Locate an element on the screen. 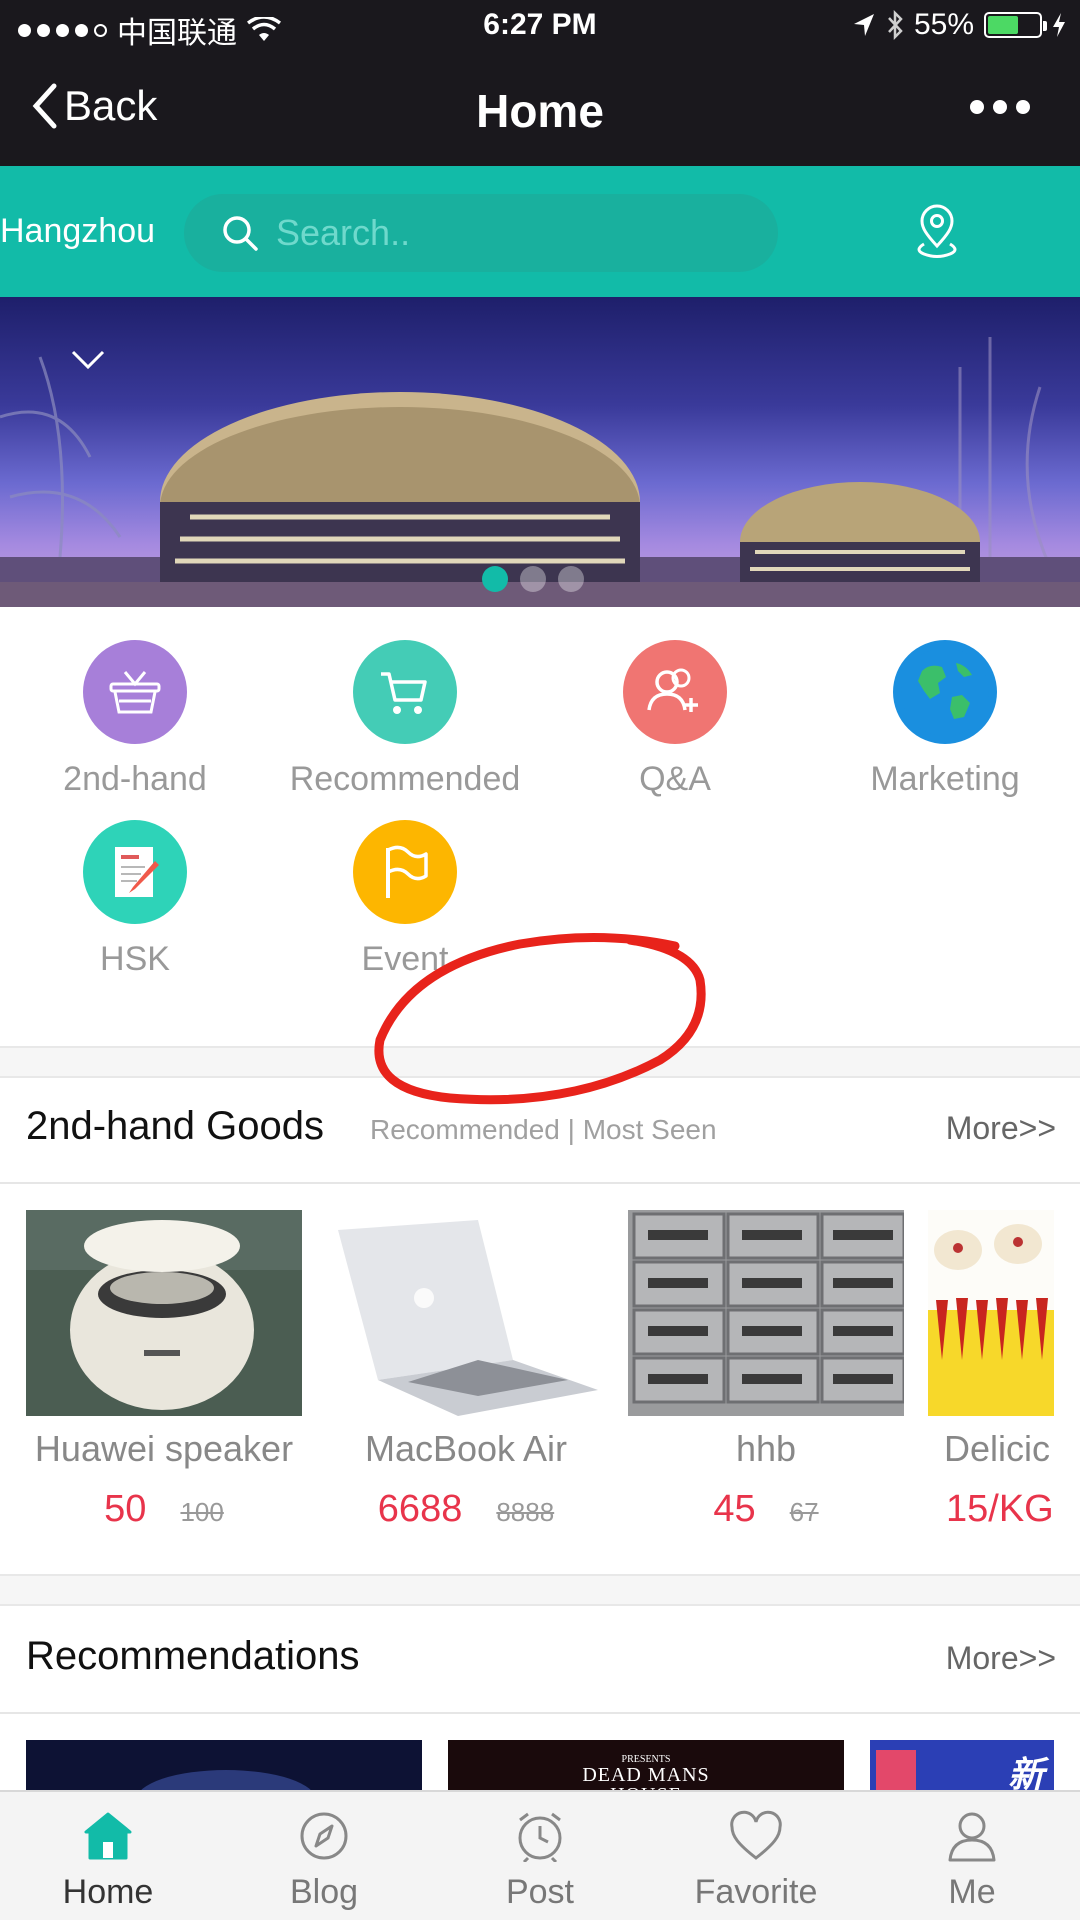  tab-blog: Blog is located at coordinates (324, 1856).